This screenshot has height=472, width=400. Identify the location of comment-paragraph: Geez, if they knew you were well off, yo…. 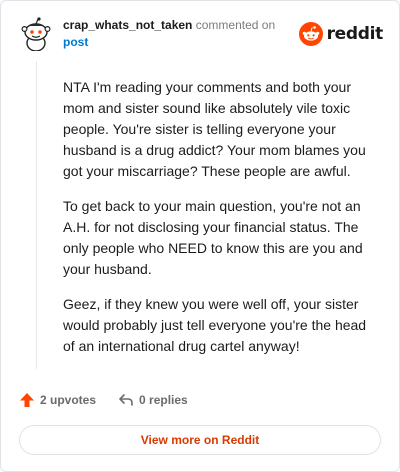
(215, 325).